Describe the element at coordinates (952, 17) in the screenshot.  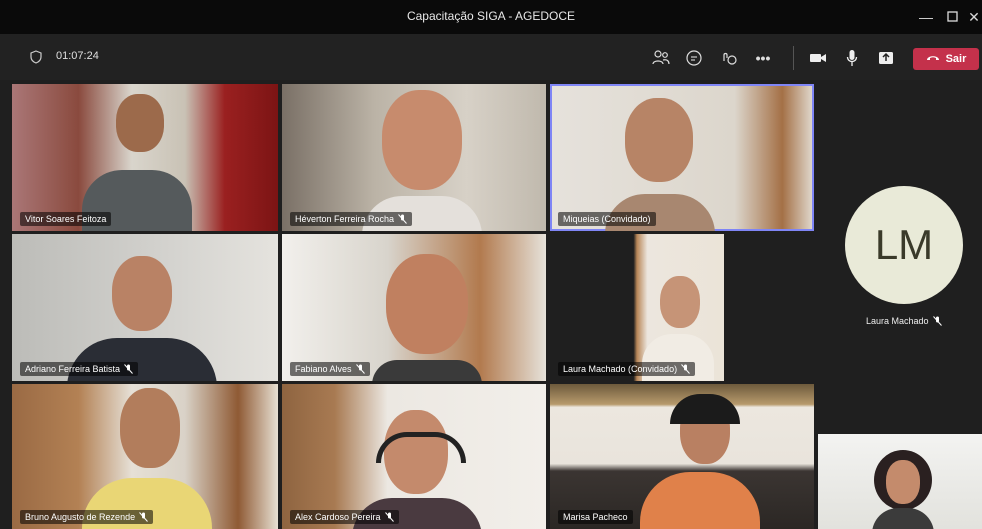
I see `maximize-icon` at that location.